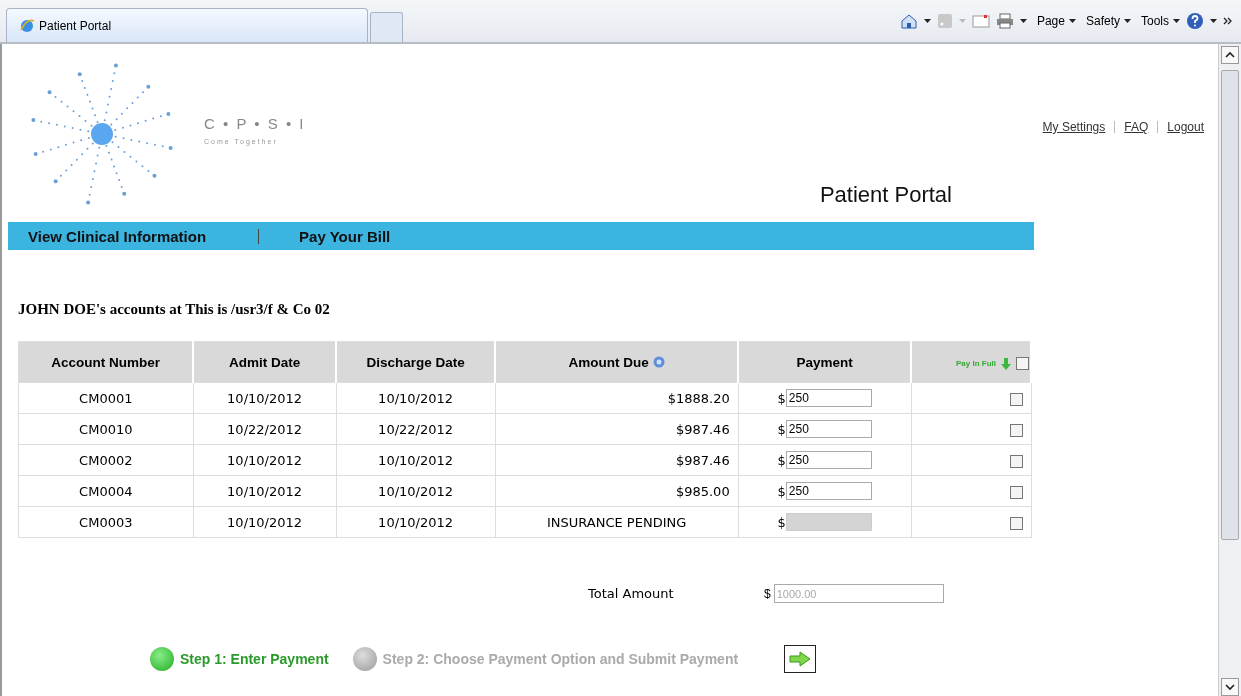  I want to click on table-cell: CM0002, so click(106, 460).